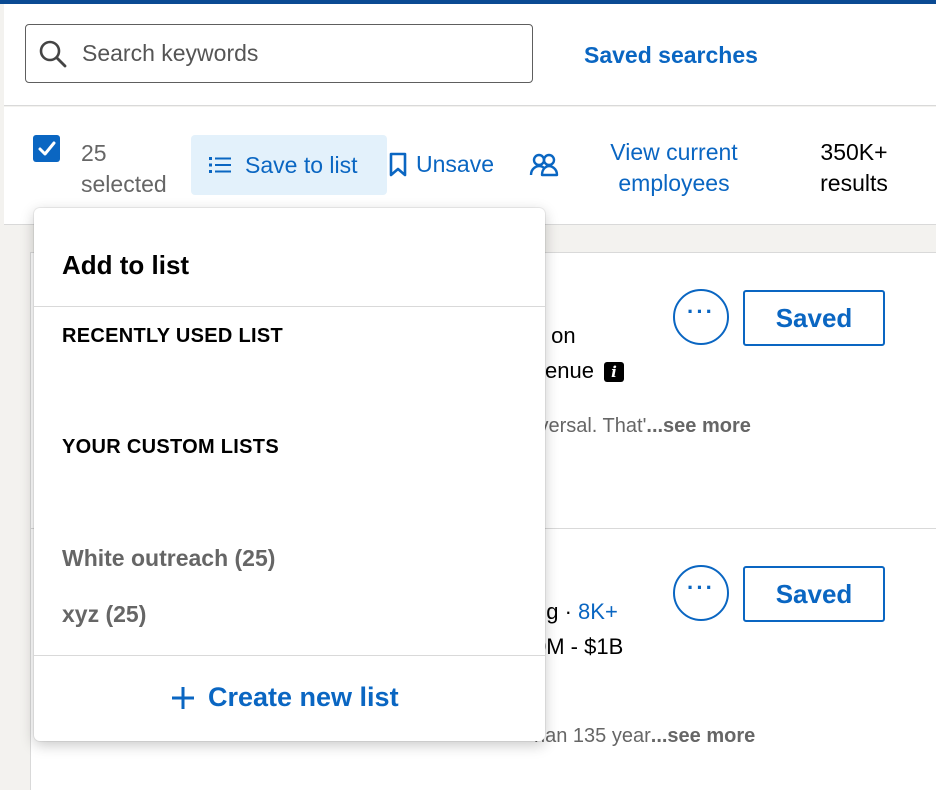 The height and width of the screenshot is (790, 936). I want to click on info-icon: i, so click(613, 372).